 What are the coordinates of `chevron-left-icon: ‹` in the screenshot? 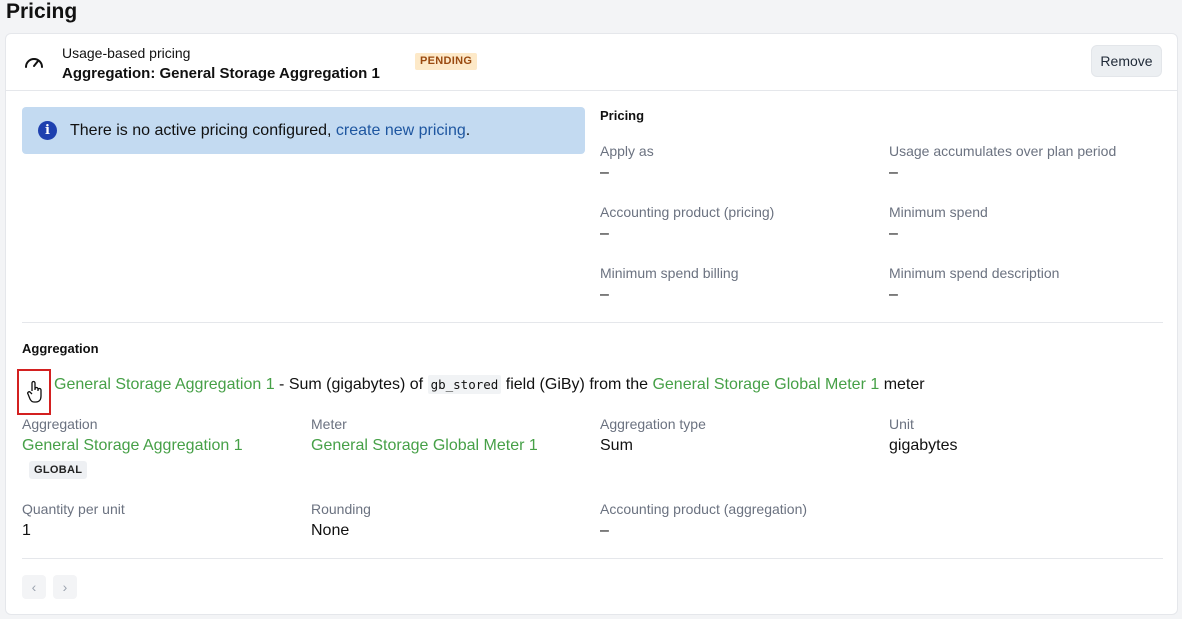 It's located at (34, 587).